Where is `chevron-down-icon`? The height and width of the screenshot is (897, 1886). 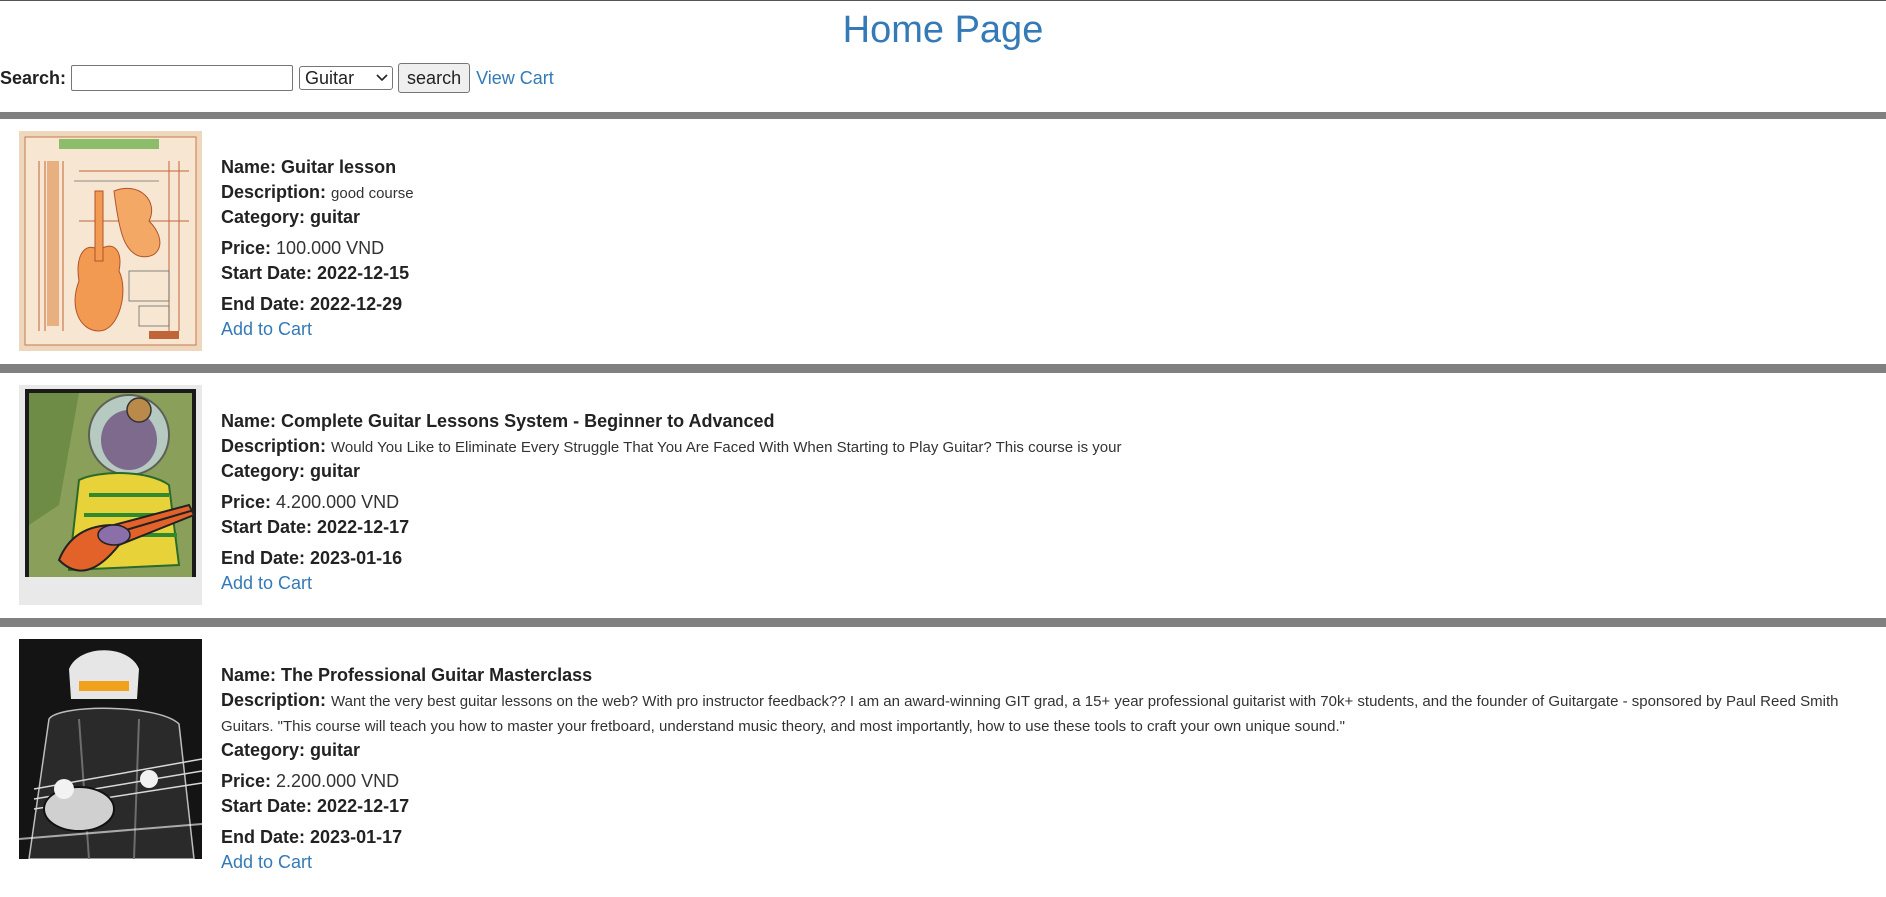
chevron-down-icon is located at coordinates (382, 78).